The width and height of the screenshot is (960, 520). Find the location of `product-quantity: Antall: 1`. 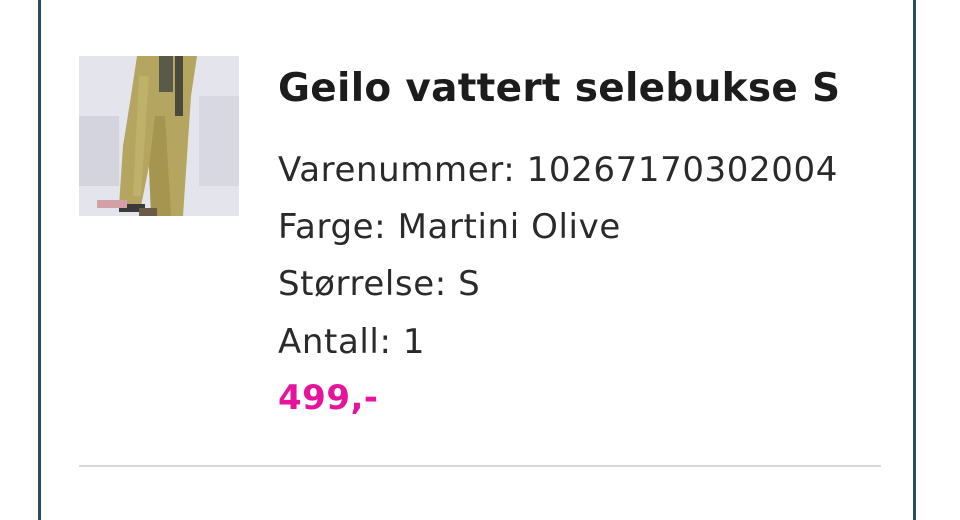

product-quantity: Antall: 1 is located at coordinates (352, 342).